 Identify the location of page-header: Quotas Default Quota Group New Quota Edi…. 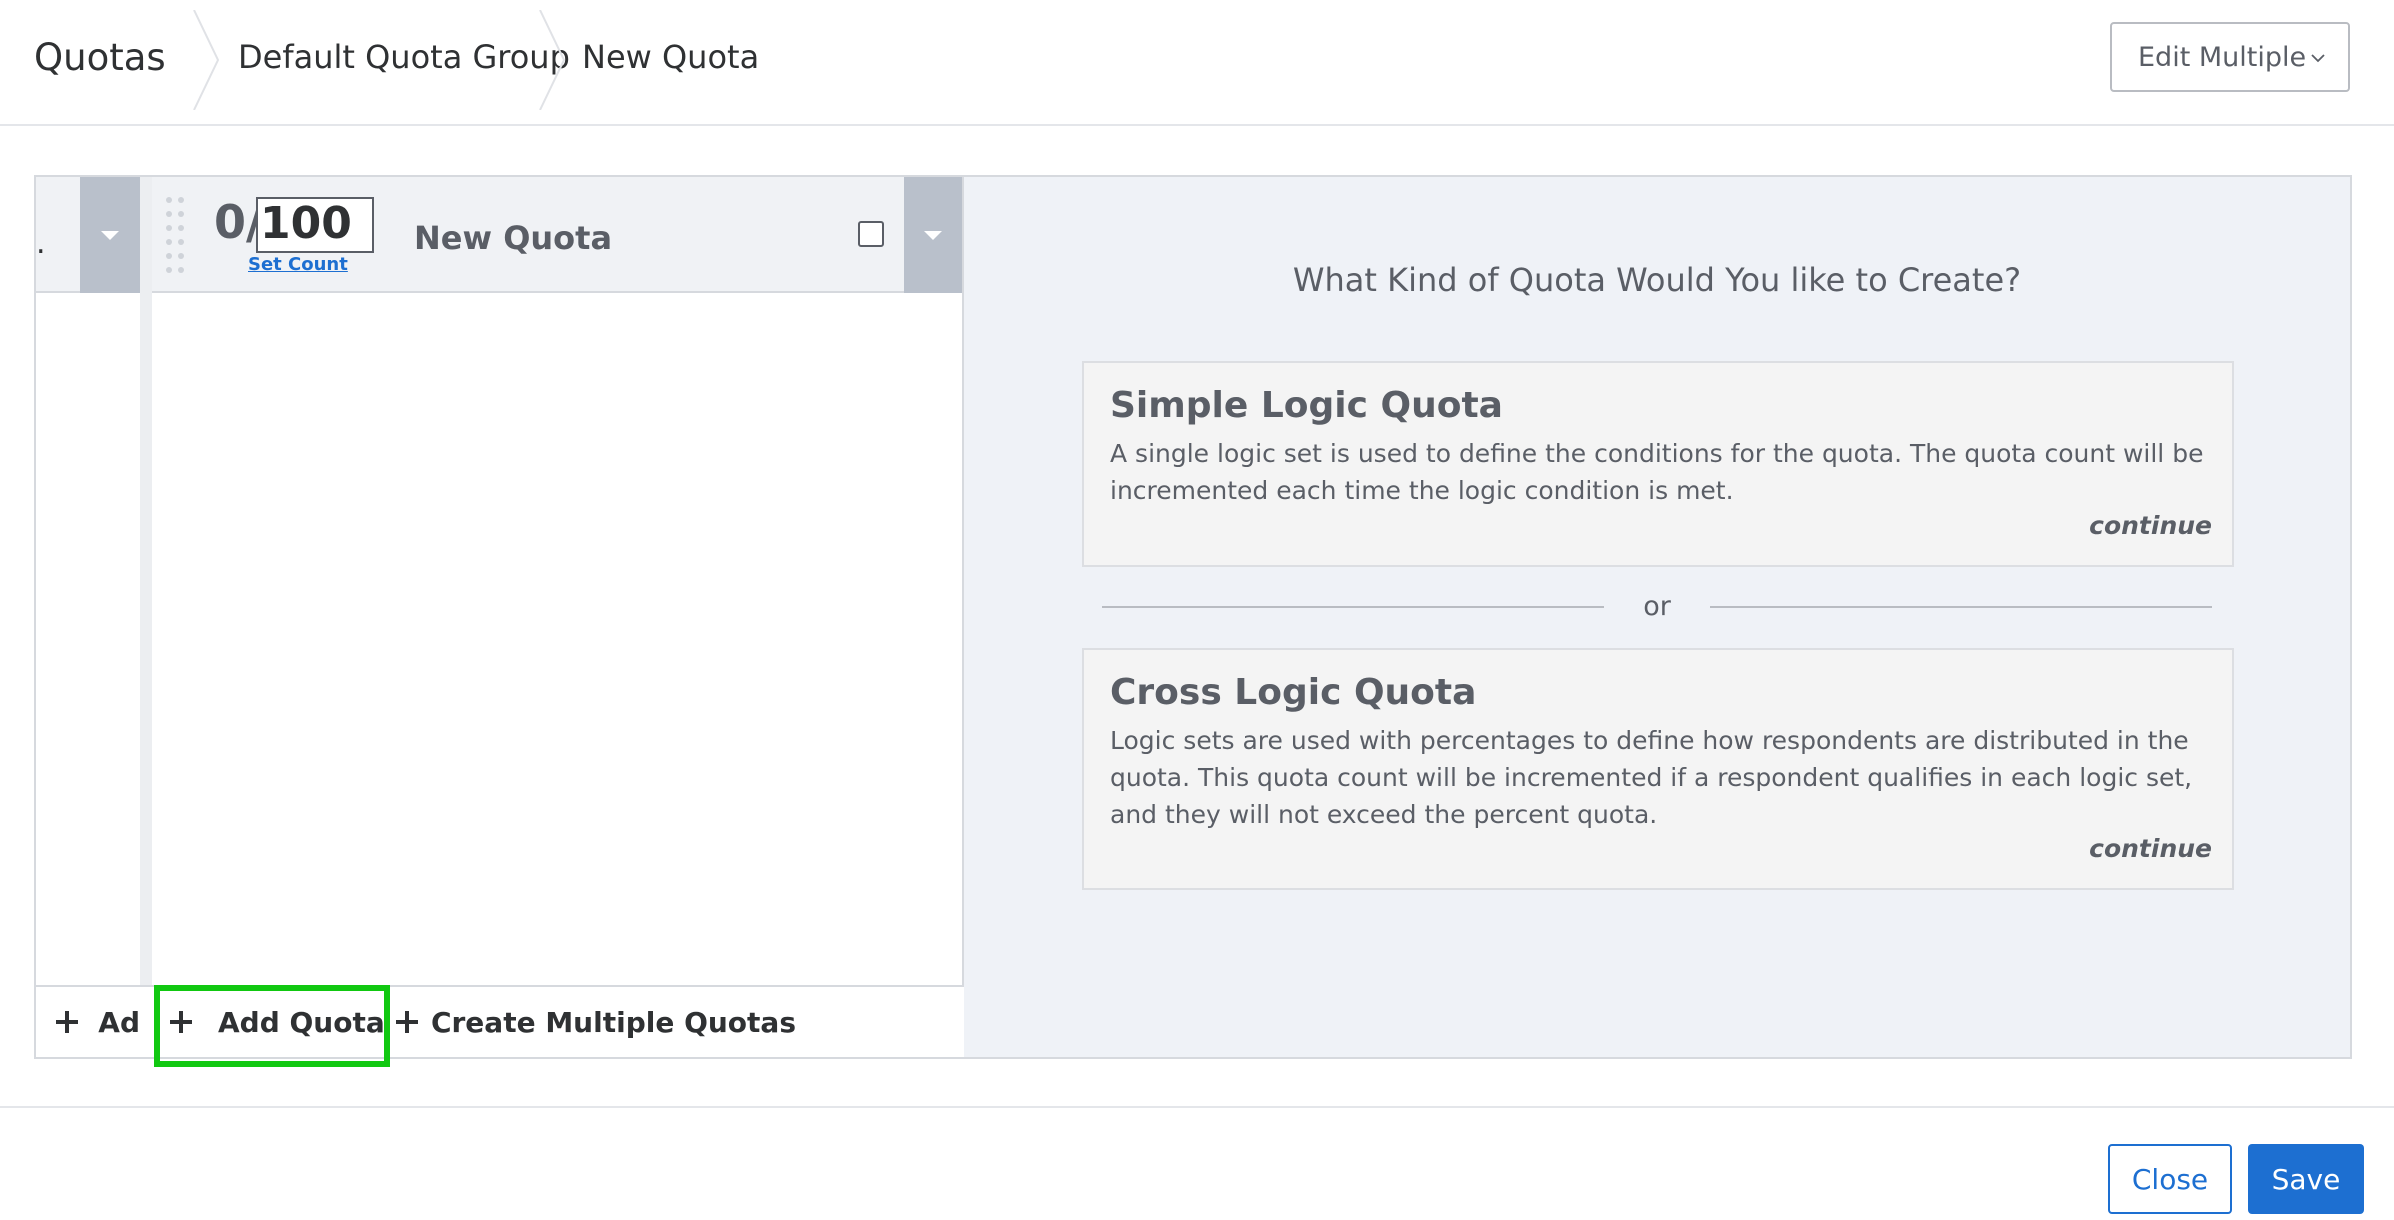
(1197, 63).